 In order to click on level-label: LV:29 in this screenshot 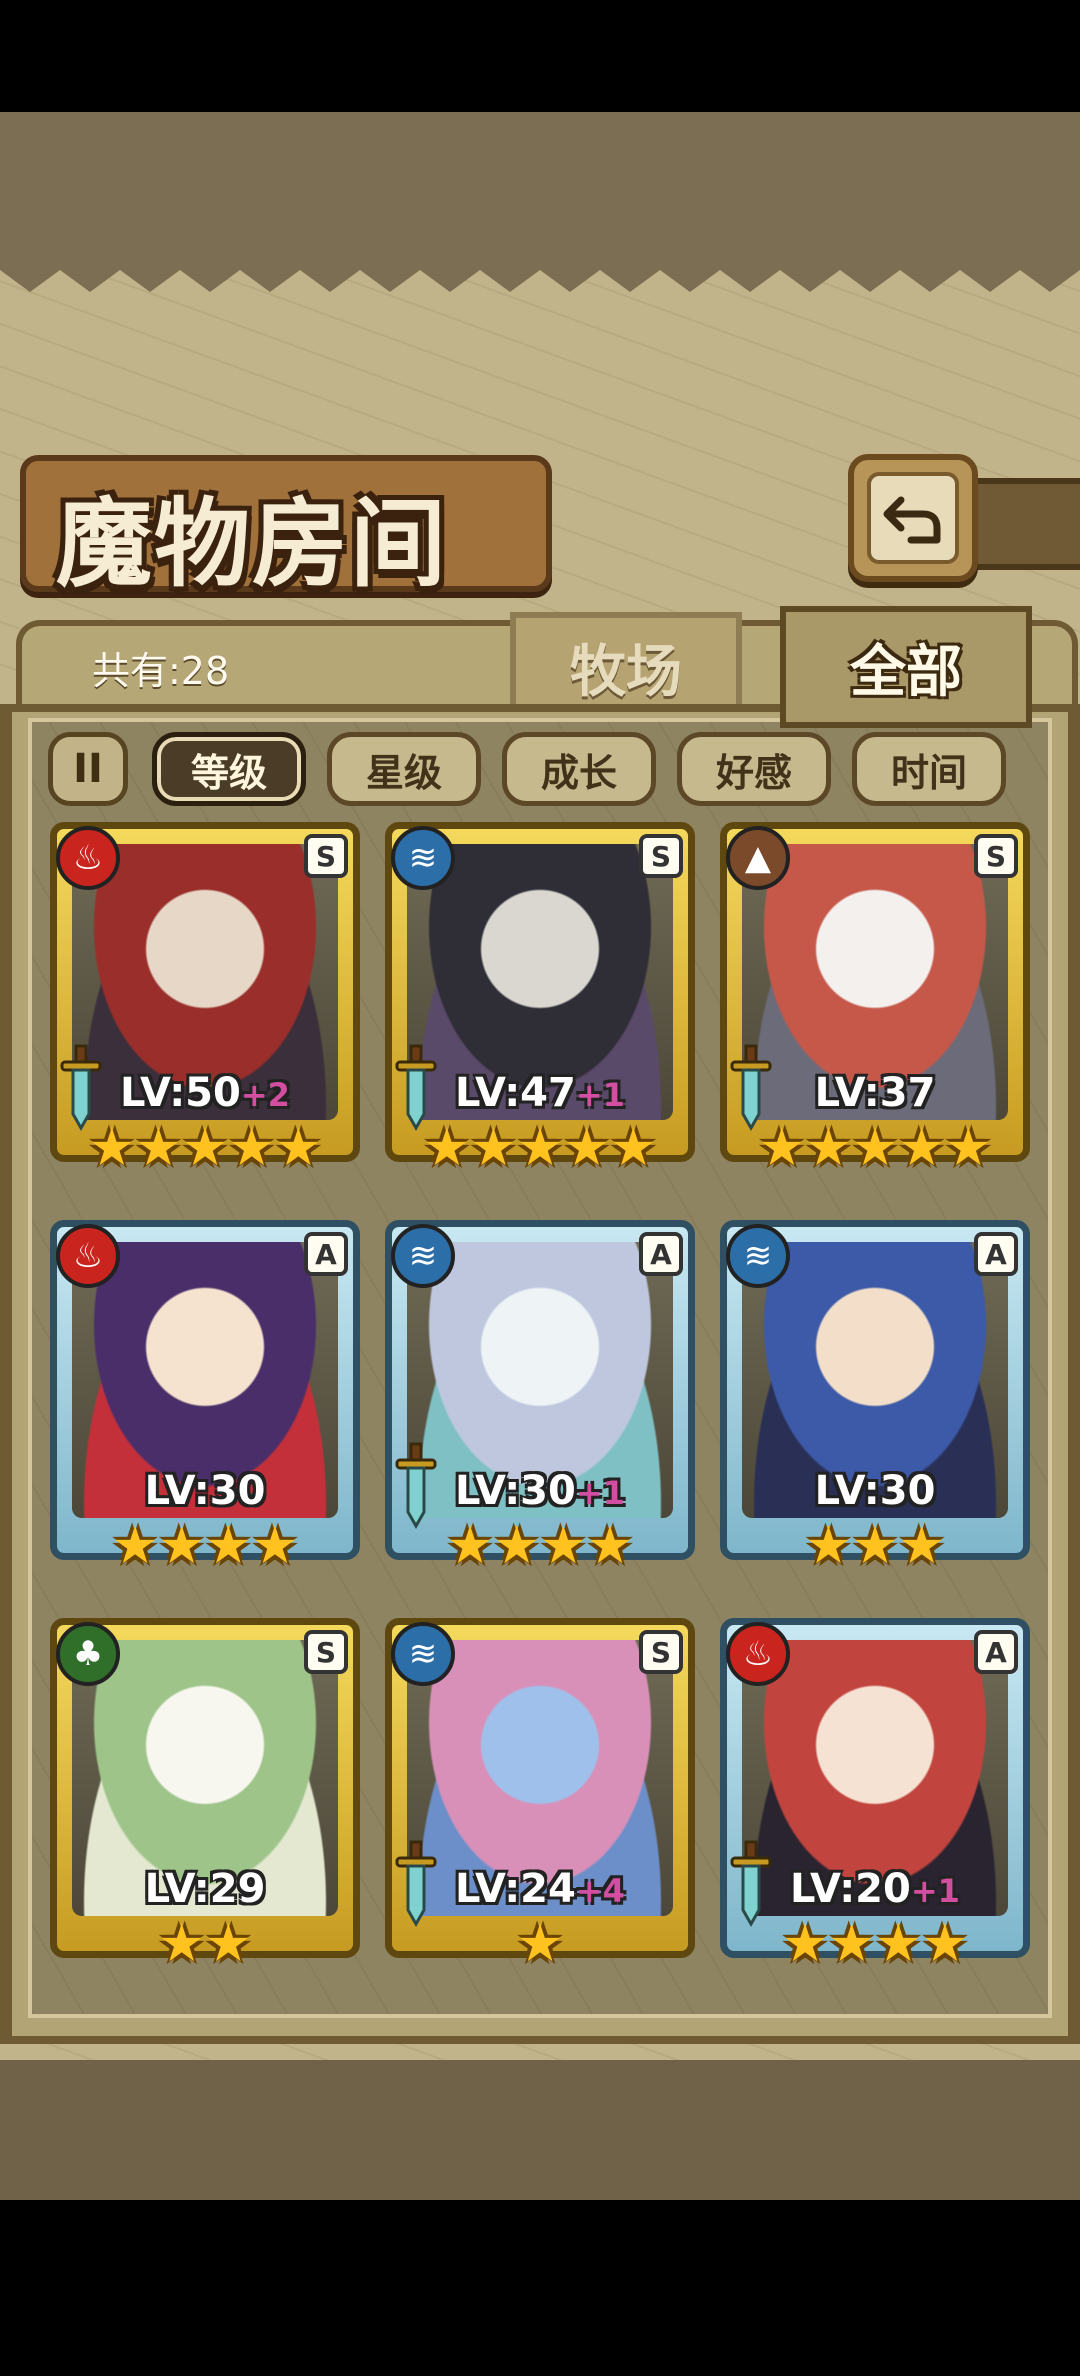, I will do `click(205, 1889)`.